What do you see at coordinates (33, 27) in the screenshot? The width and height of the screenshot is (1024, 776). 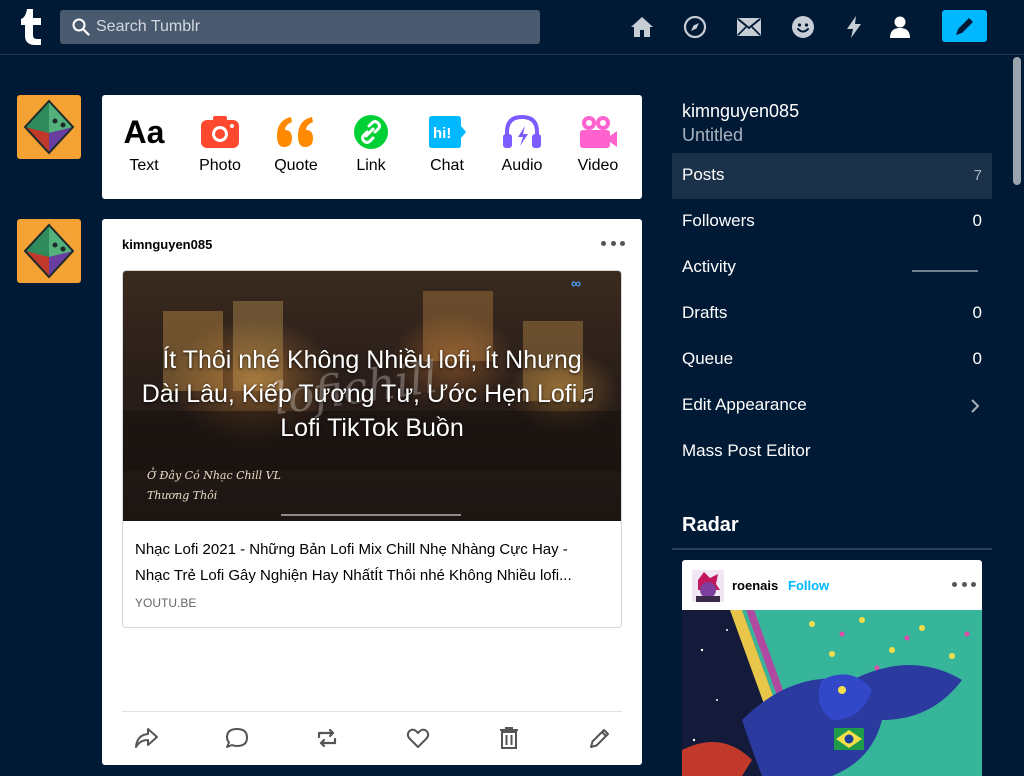 I see `tumblr-logo` at bounding box center [33, 27].